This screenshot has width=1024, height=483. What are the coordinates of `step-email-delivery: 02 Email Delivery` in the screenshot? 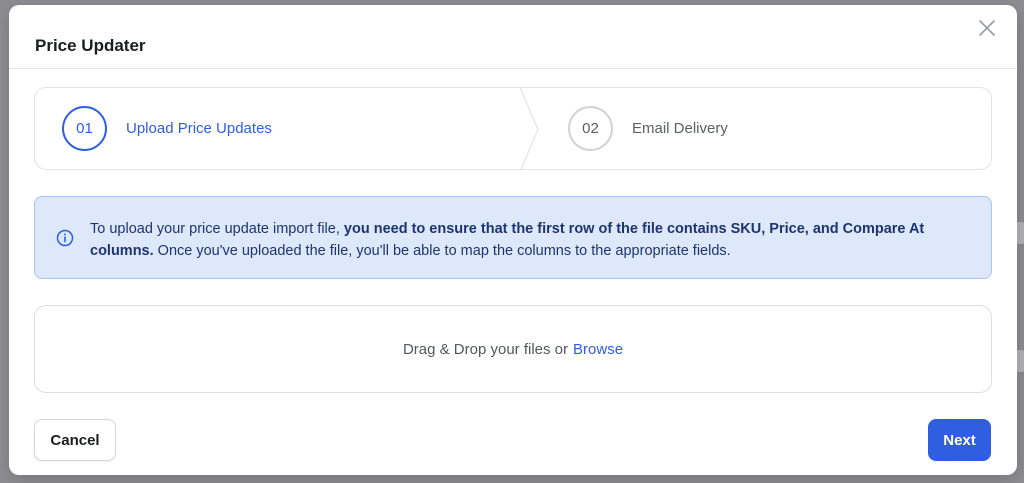 It's located at (648, 128).